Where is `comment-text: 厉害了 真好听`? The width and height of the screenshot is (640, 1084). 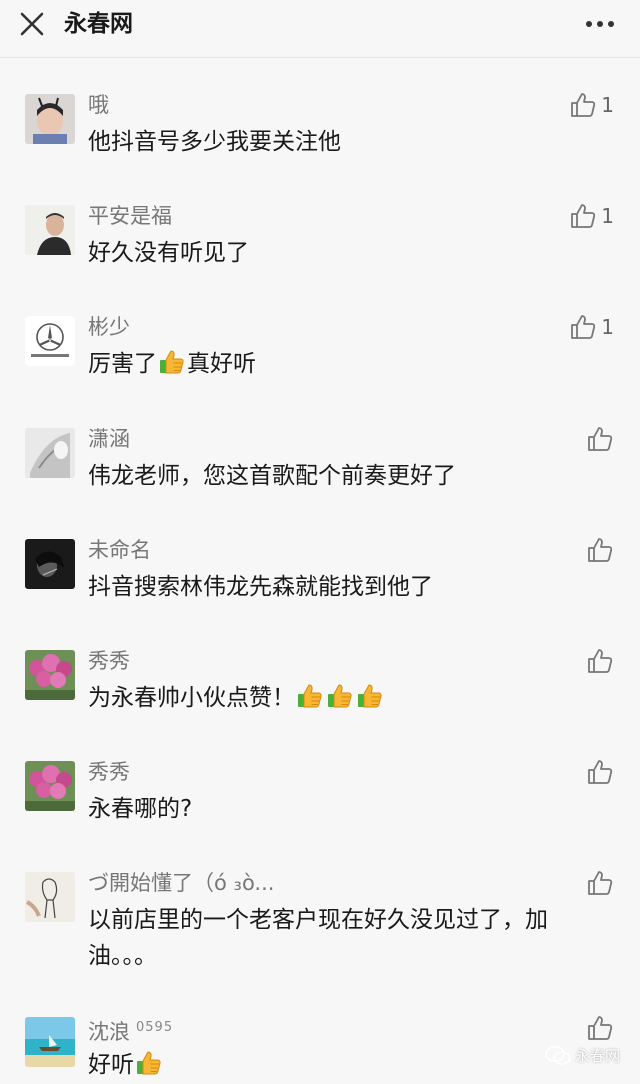 comment-text: 厉害了 真好听 is located at coordinates (348, 364).